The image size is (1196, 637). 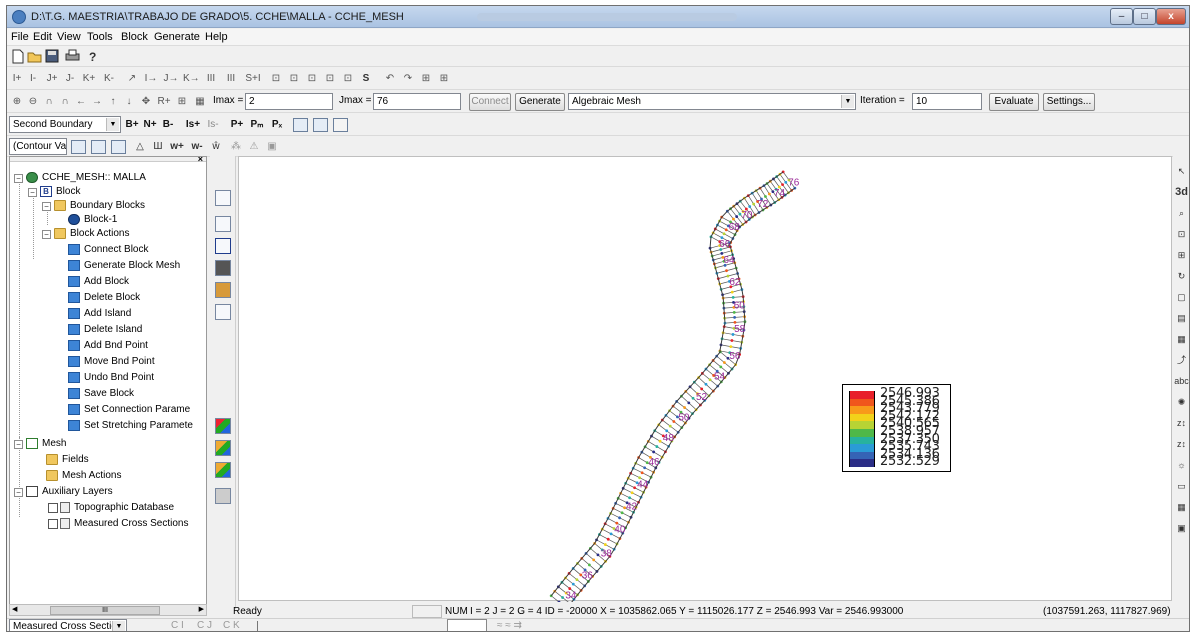 What do you see at coordinates (231, 625) in the screenshot?
I see `radio-ck: C K` at bounding box center [231, 625].